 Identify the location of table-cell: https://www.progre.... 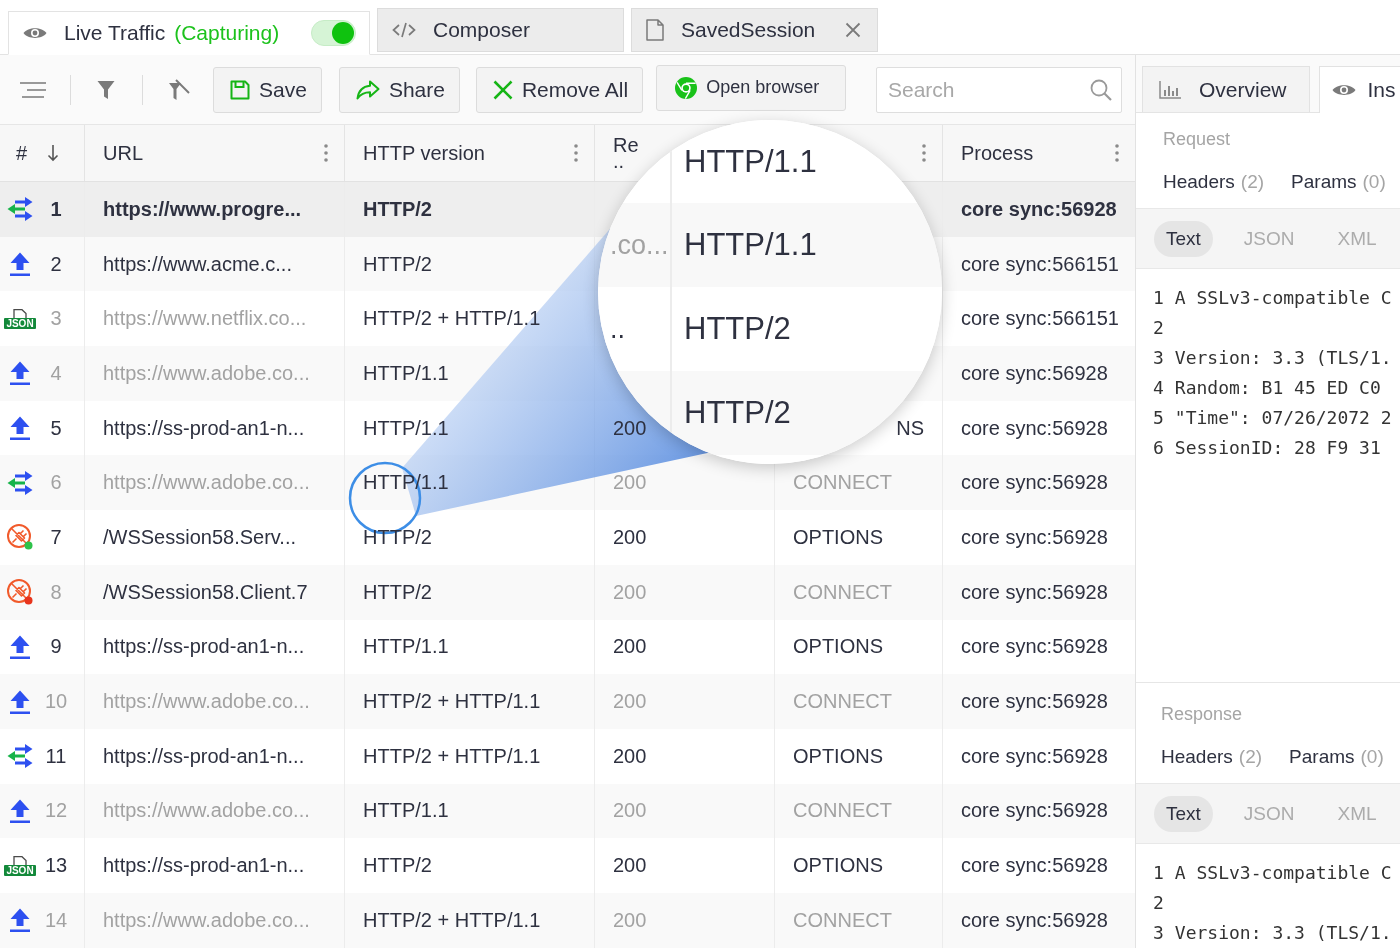
(202, 209).